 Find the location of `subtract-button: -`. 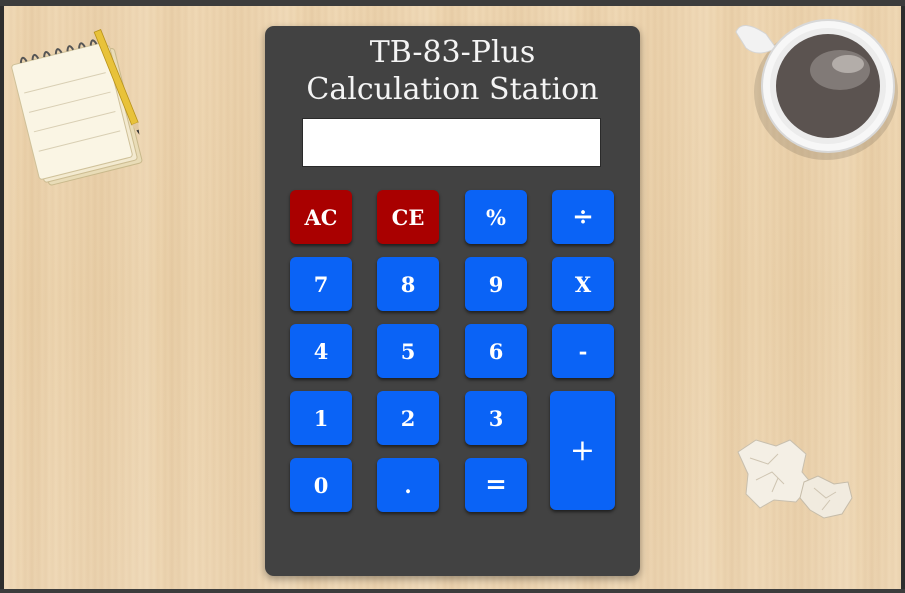

subtract-button: - is located at coordinates (583, 351).